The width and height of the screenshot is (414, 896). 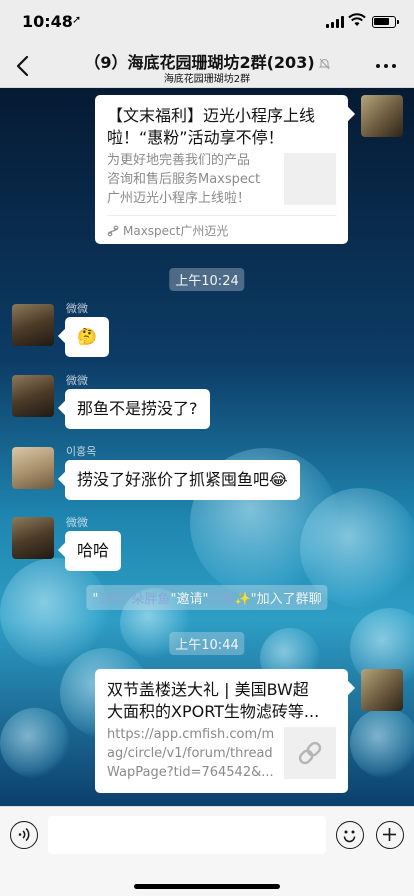 What do you see at coordinates (207, 643) in the screenshot?
I see `timestamp: 上午10:44` at bounding box center [207, 643].